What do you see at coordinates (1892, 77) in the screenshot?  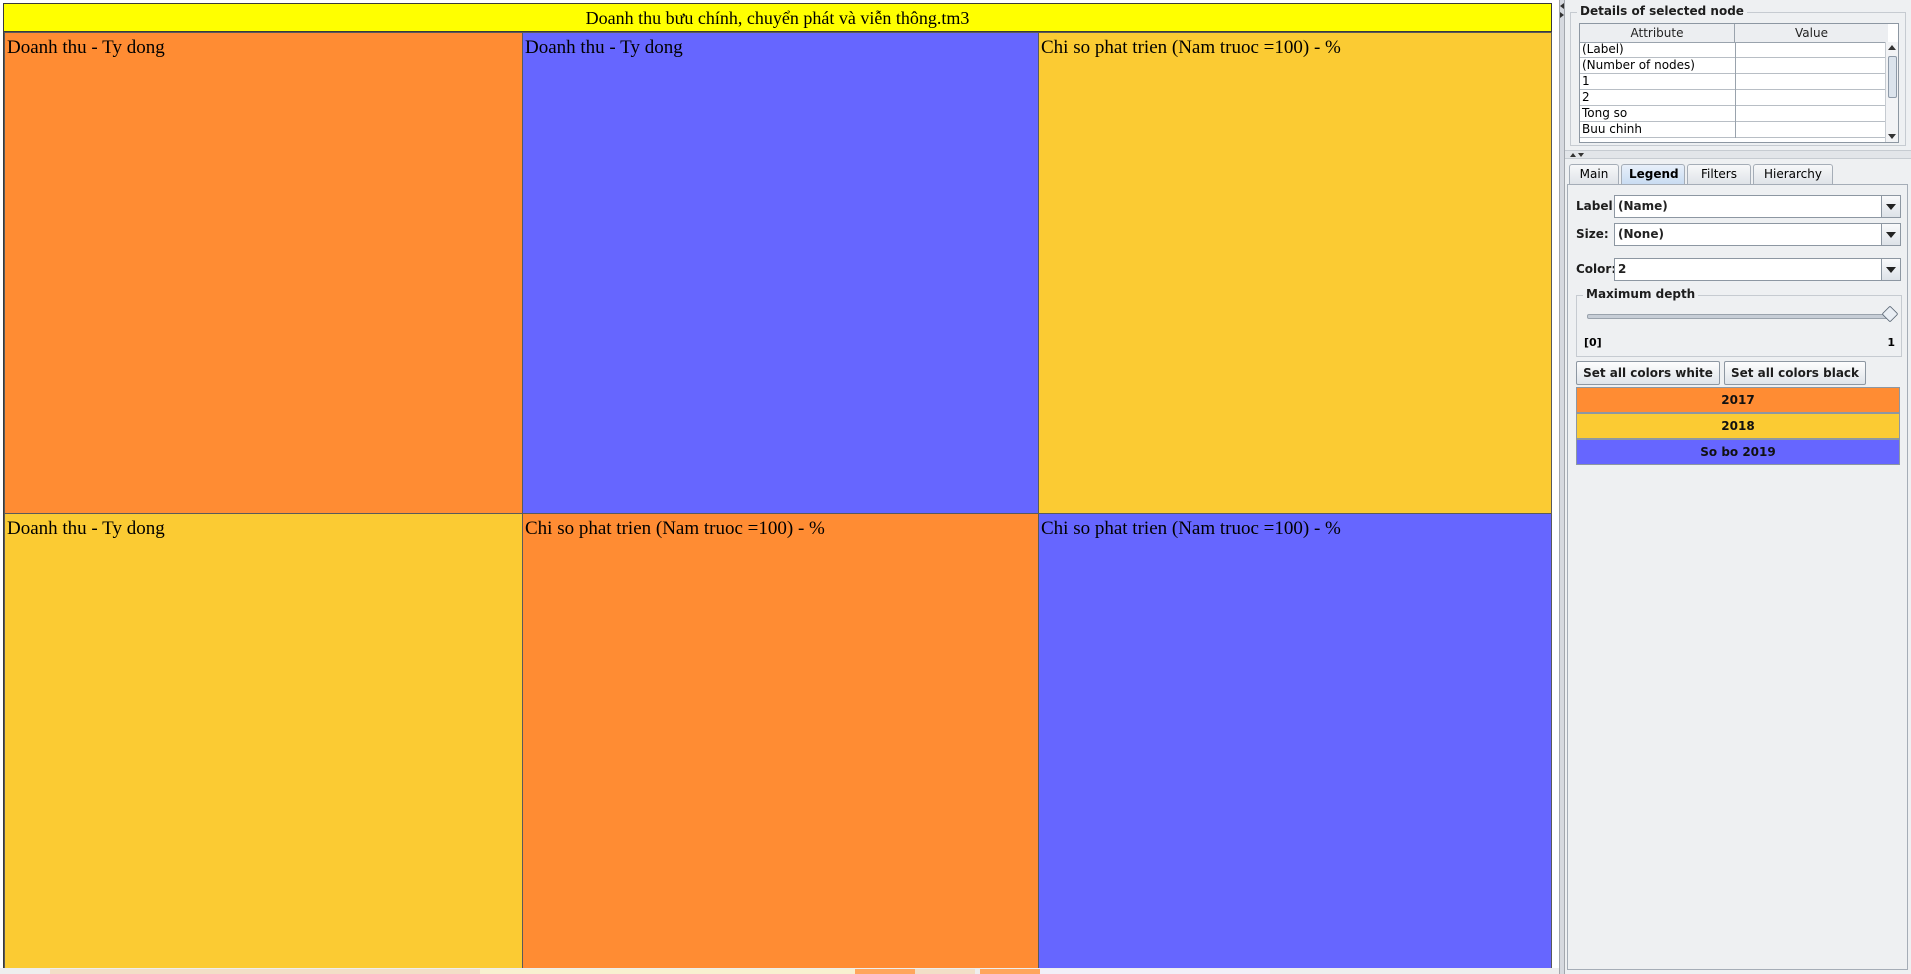 I see `scroll-thumb` at bounding box center [1892, 77].